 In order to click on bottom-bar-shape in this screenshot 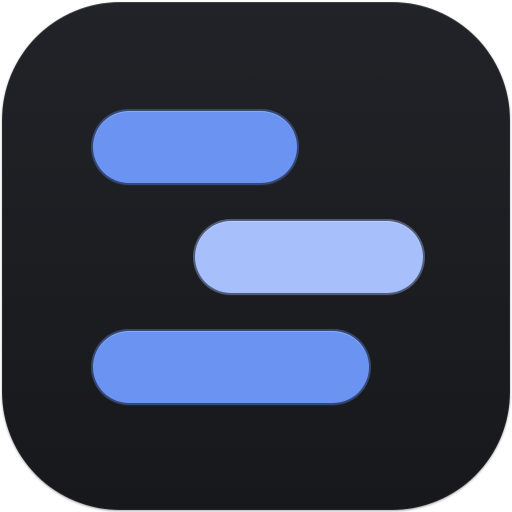, I will do `click(231, 367)`.